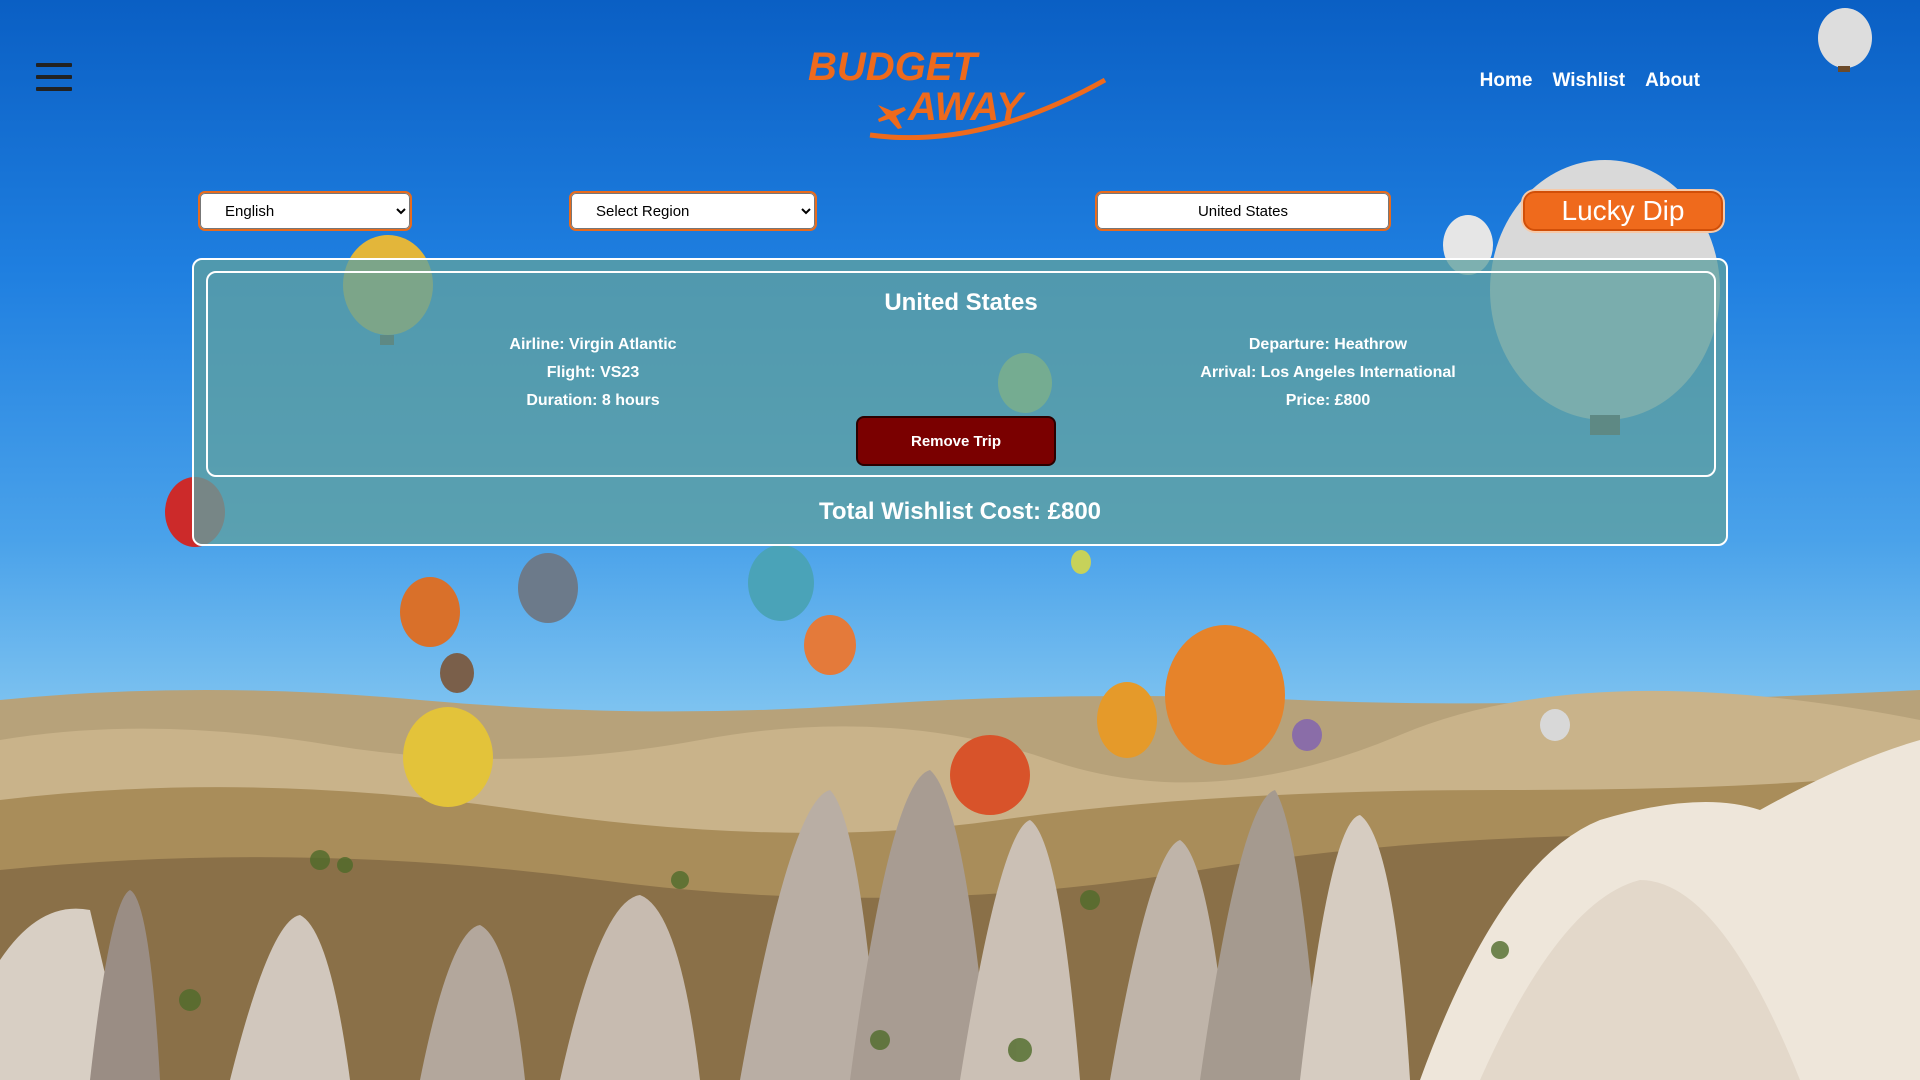 This screenshot has width=1920, height=1080. Describe the element at coordinates (957, 92) in the screenshot. I see `budget-away-logo: BUDGET AWAY` at that location.